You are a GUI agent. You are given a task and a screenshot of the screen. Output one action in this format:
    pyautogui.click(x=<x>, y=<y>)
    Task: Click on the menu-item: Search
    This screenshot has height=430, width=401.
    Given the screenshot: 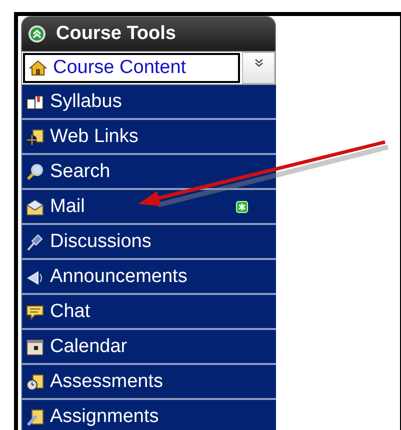 What is the action you would take?
    pyautogui.click(x=149, y=171)
    